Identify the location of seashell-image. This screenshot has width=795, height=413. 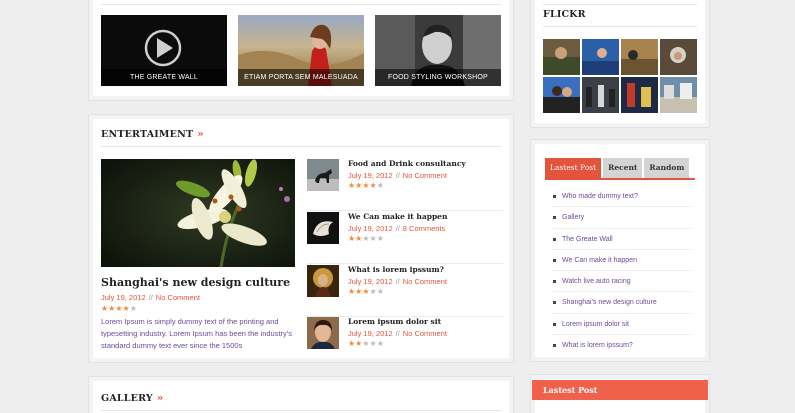
(323, 228).